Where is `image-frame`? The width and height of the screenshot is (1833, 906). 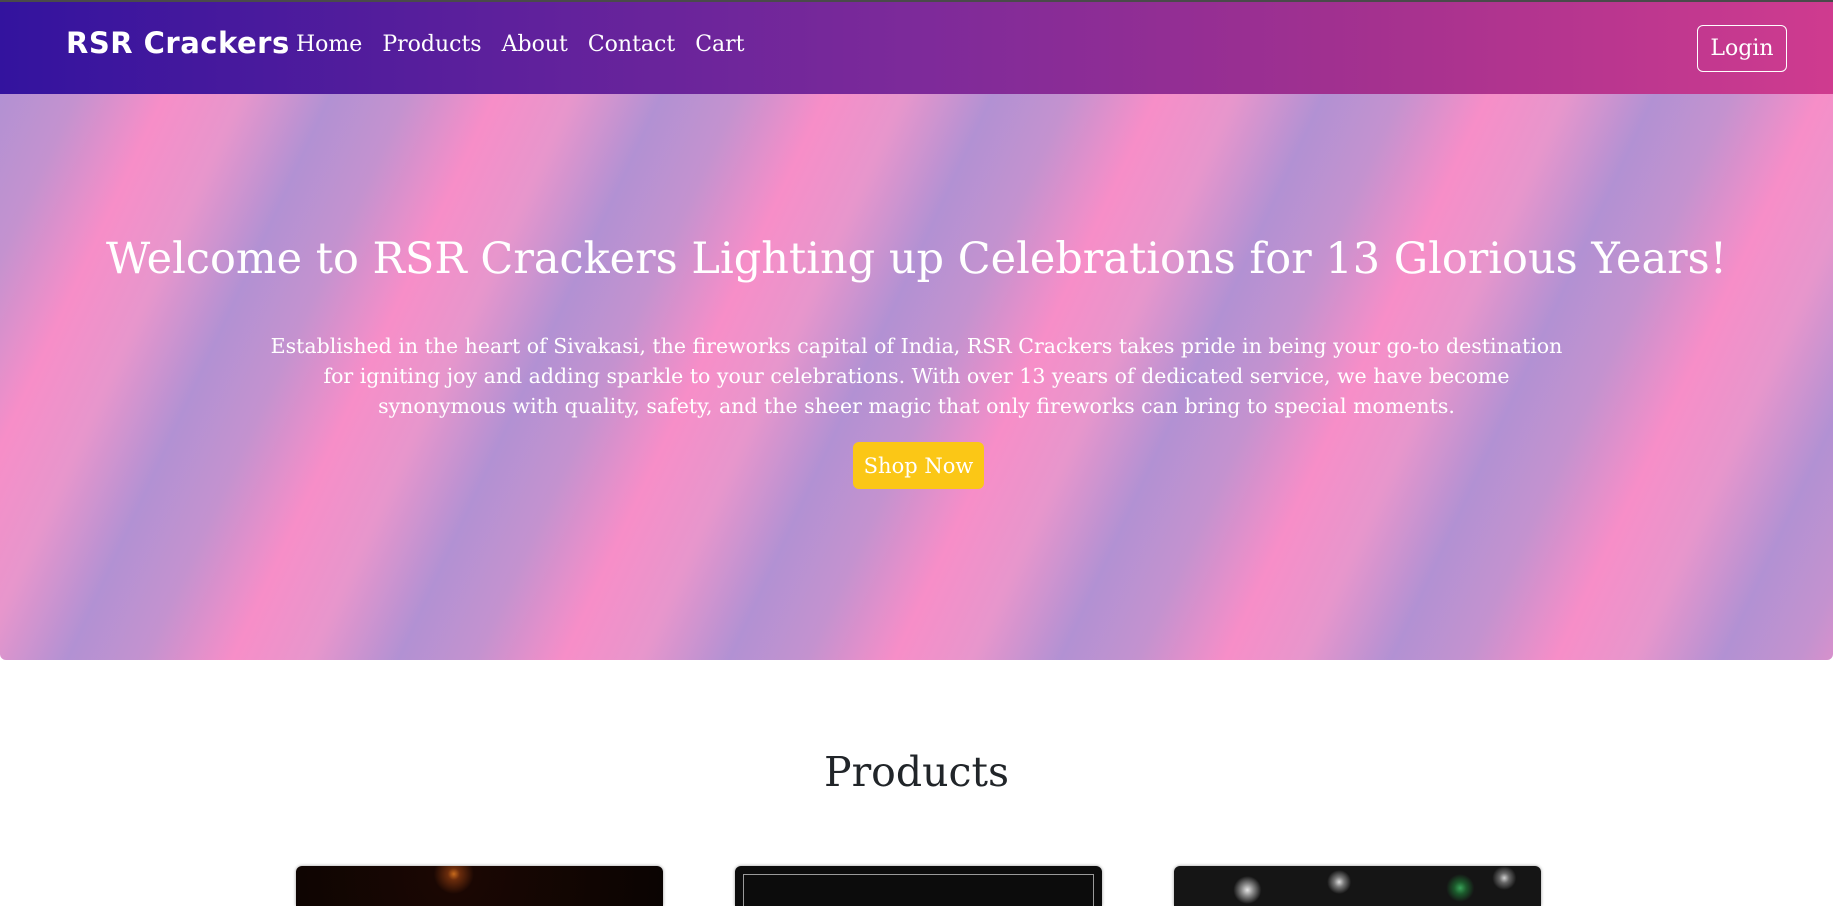 image-frame is located at coordinates (918, 890).